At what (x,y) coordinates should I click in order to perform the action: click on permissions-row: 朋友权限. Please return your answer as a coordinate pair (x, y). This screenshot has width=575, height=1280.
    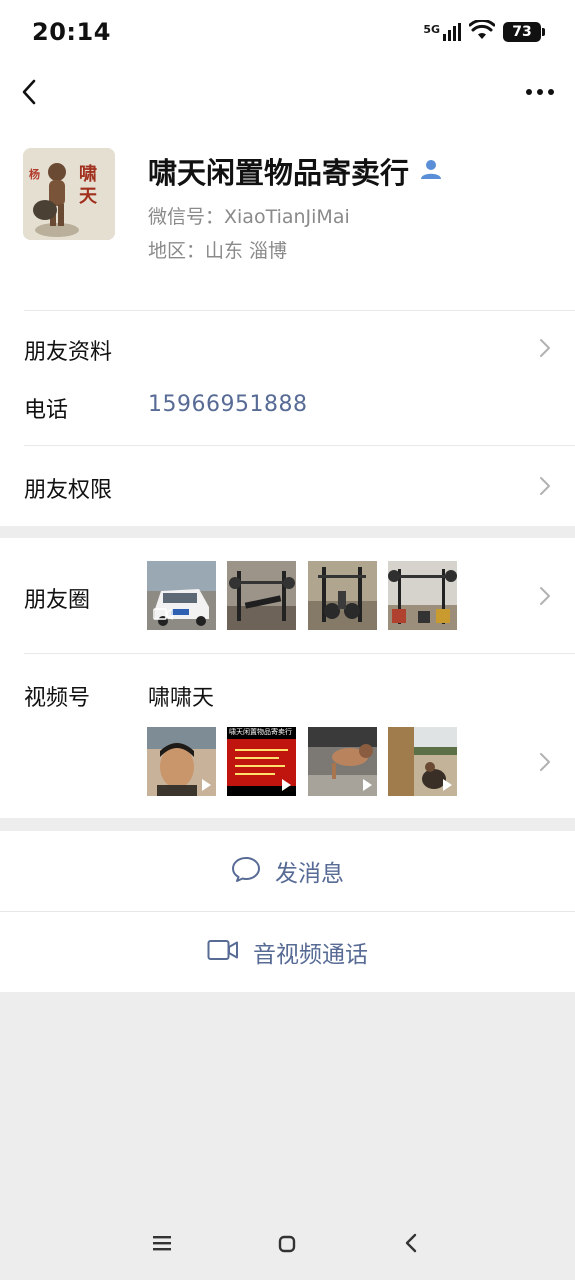
    Looking at the image, I should click on (287, 486).